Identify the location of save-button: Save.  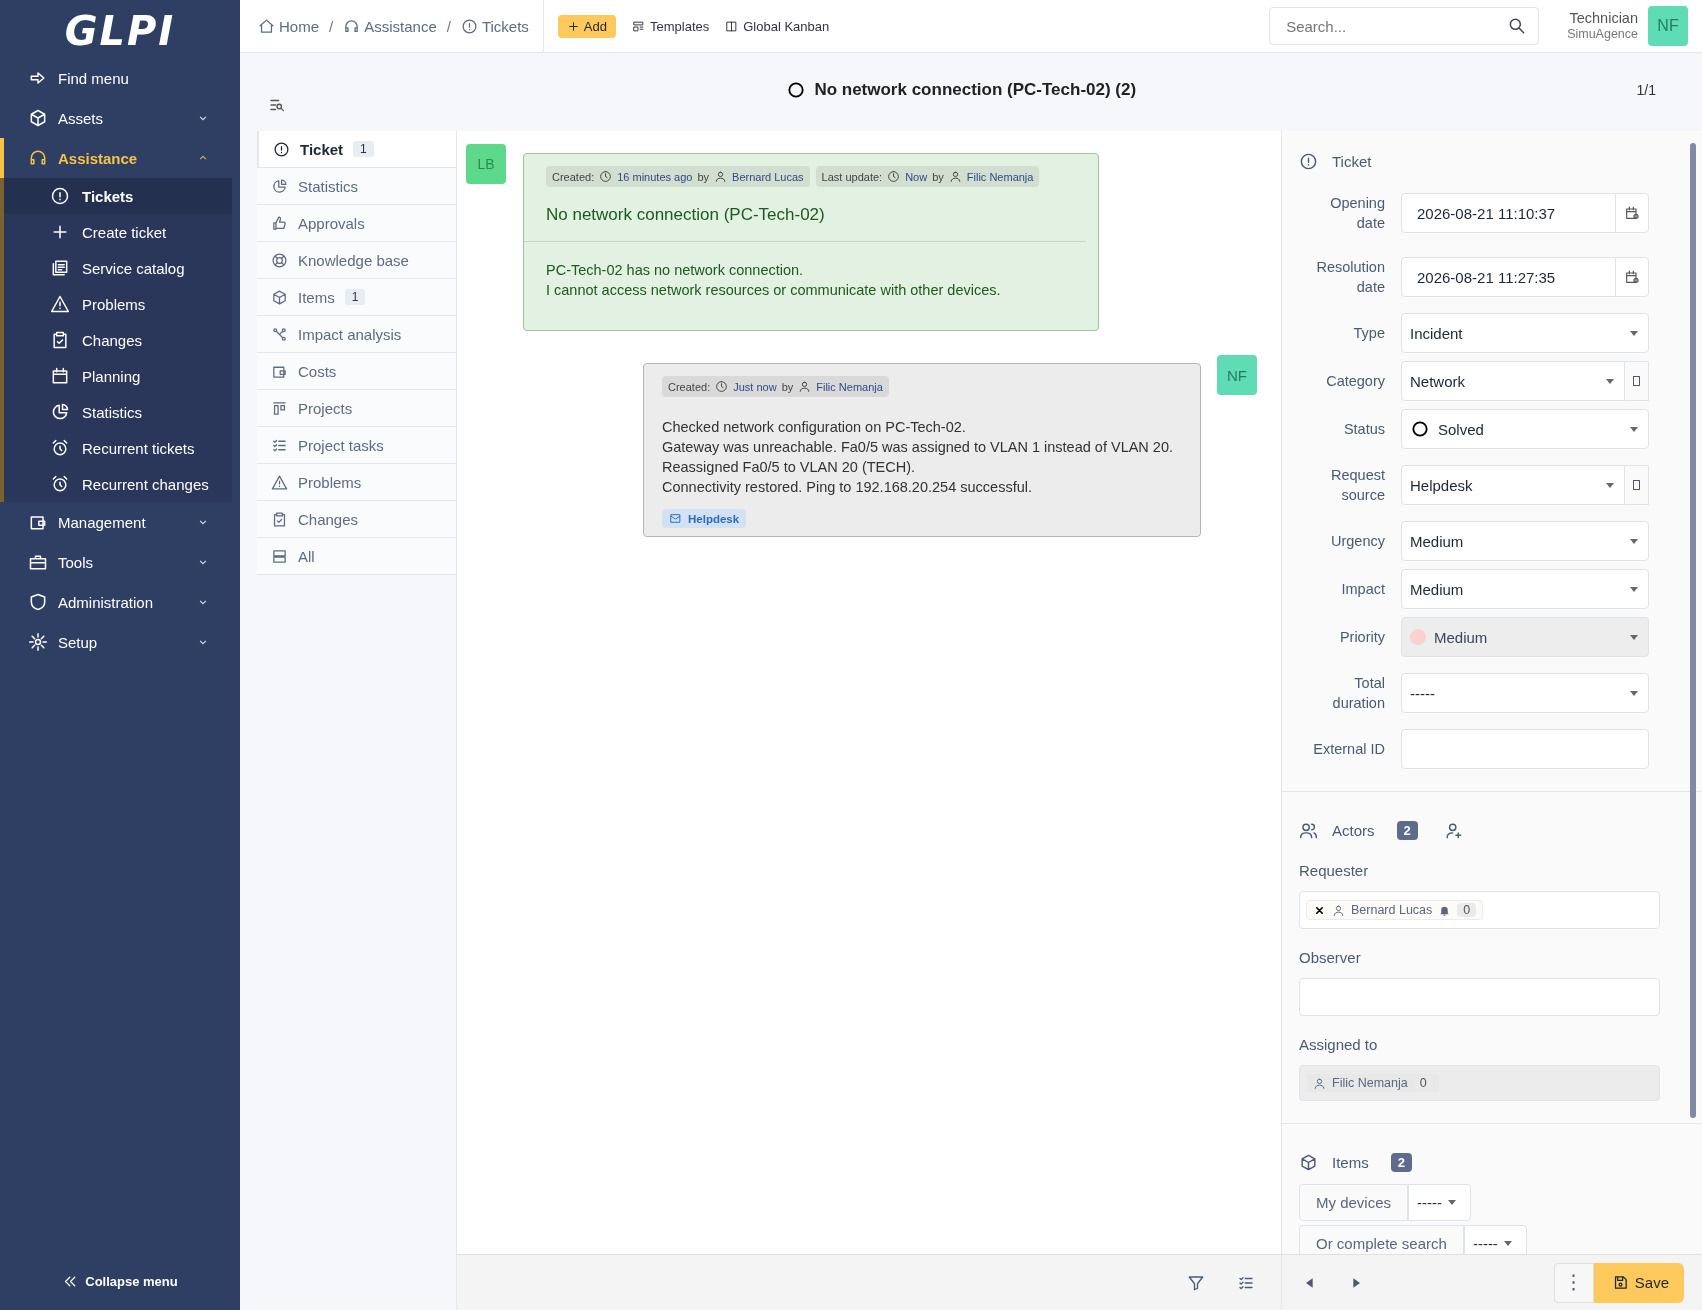
(1638, 1282).